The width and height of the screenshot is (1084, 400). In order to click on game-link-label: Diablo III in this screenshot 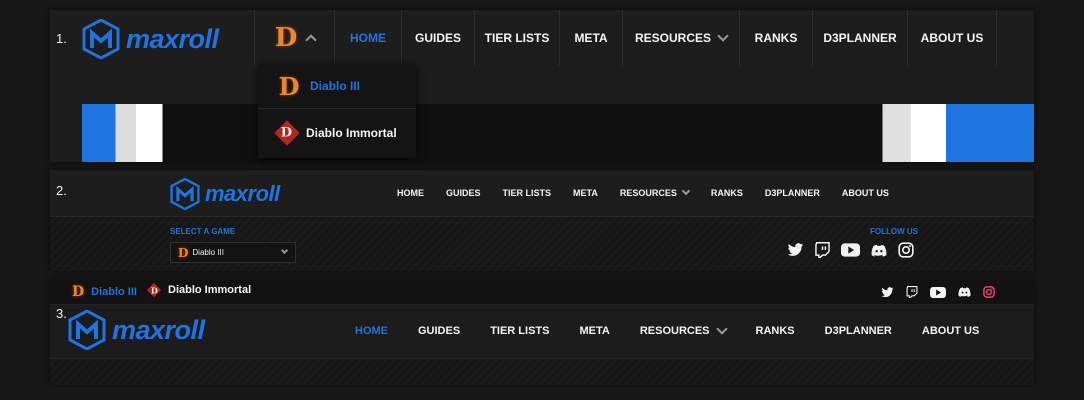, I will do `click(114, 292)`.